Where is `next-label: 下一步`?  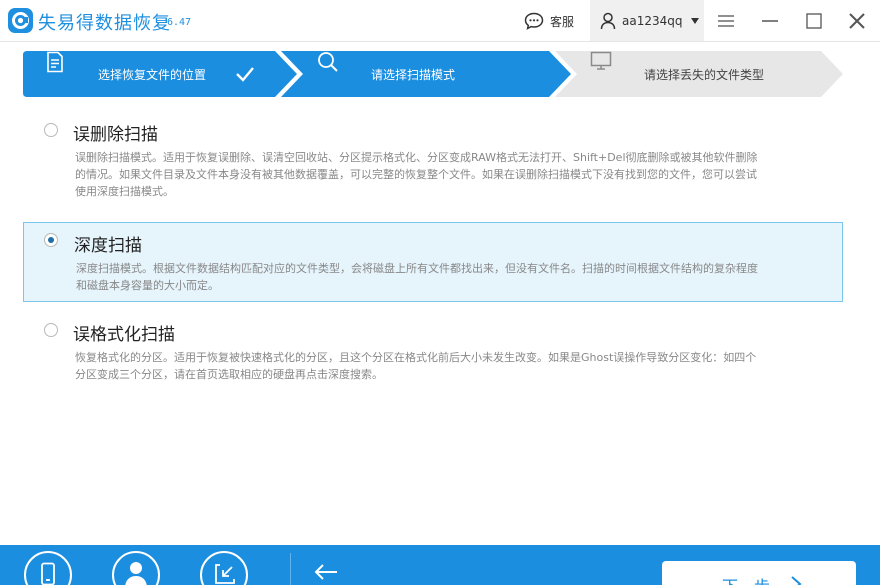
next-label: 下一步 is located at coordinates (746, 579).